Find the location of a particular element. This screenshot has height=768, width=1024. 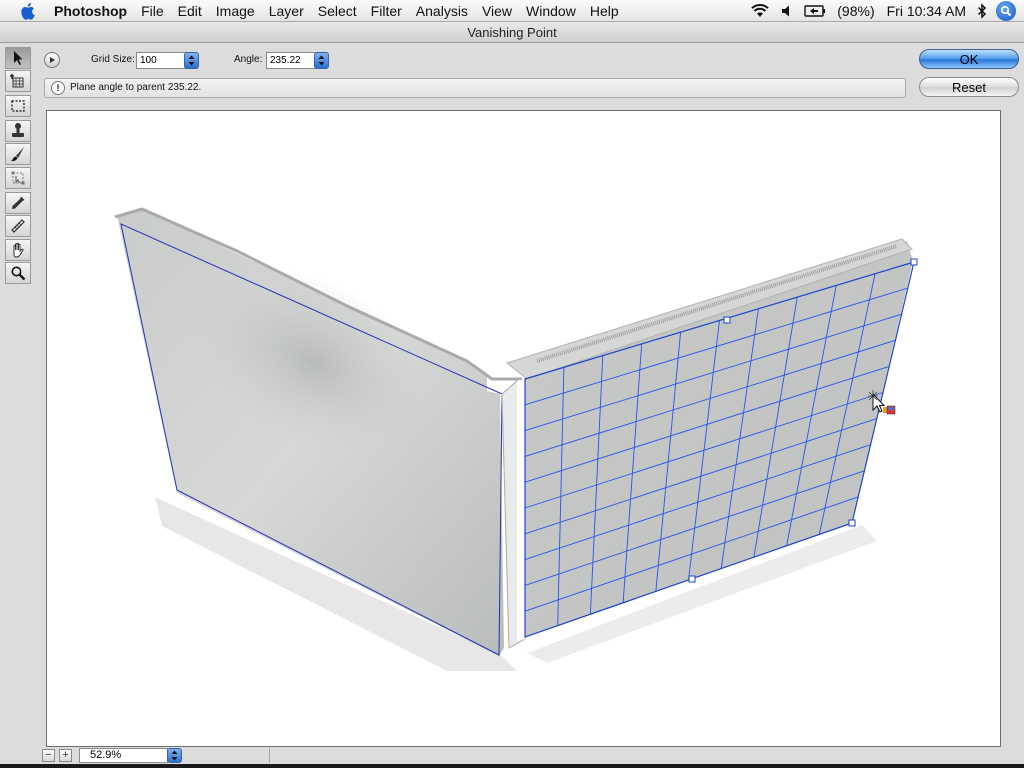

message-bar: ! Plane angle to parent 235.22. is located at coordinates (475, 88).